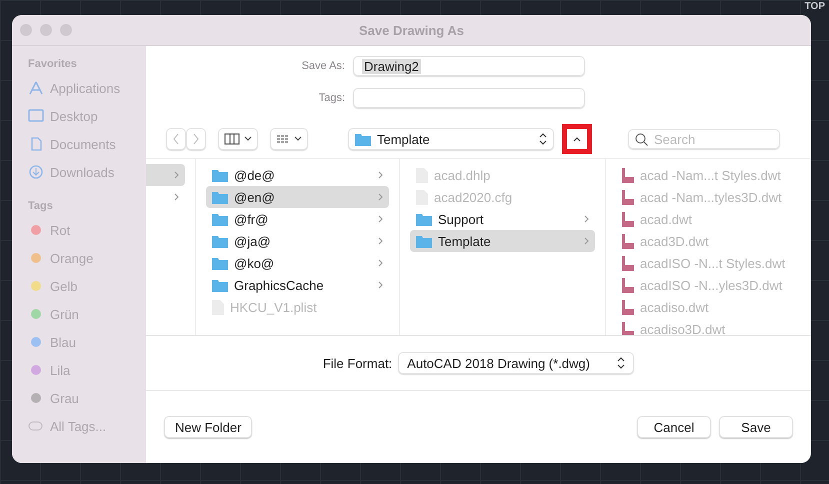 This screenshot has height=484, width=829. What do you see at coordinates (641, 139) in the screenshot?
I see `search-icon` at bounding box center [641, 139].